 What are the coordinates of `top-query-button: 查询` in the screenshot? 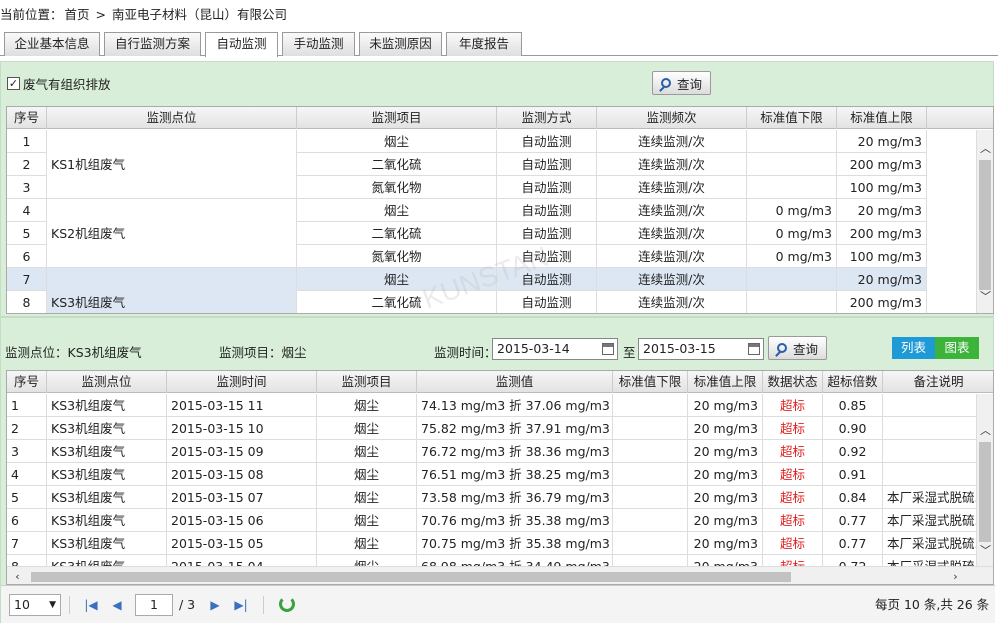 It's located at (681, 83).